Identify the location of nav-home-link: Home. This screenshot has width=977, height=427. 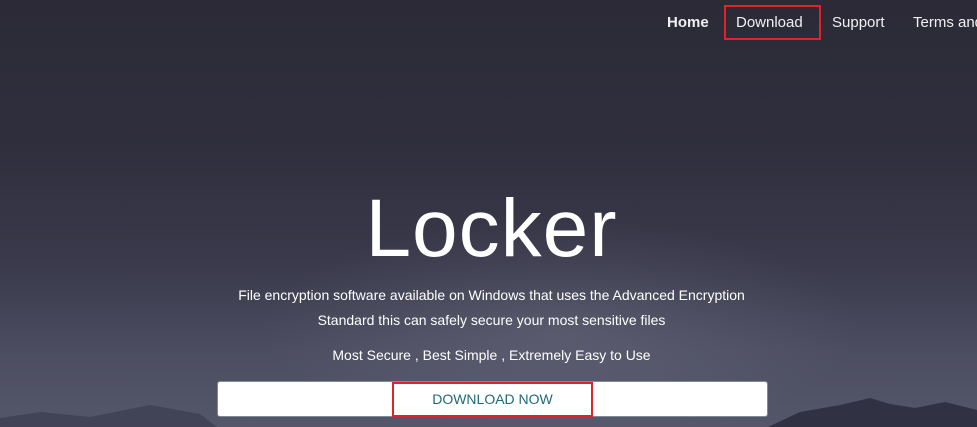
(688, 23).